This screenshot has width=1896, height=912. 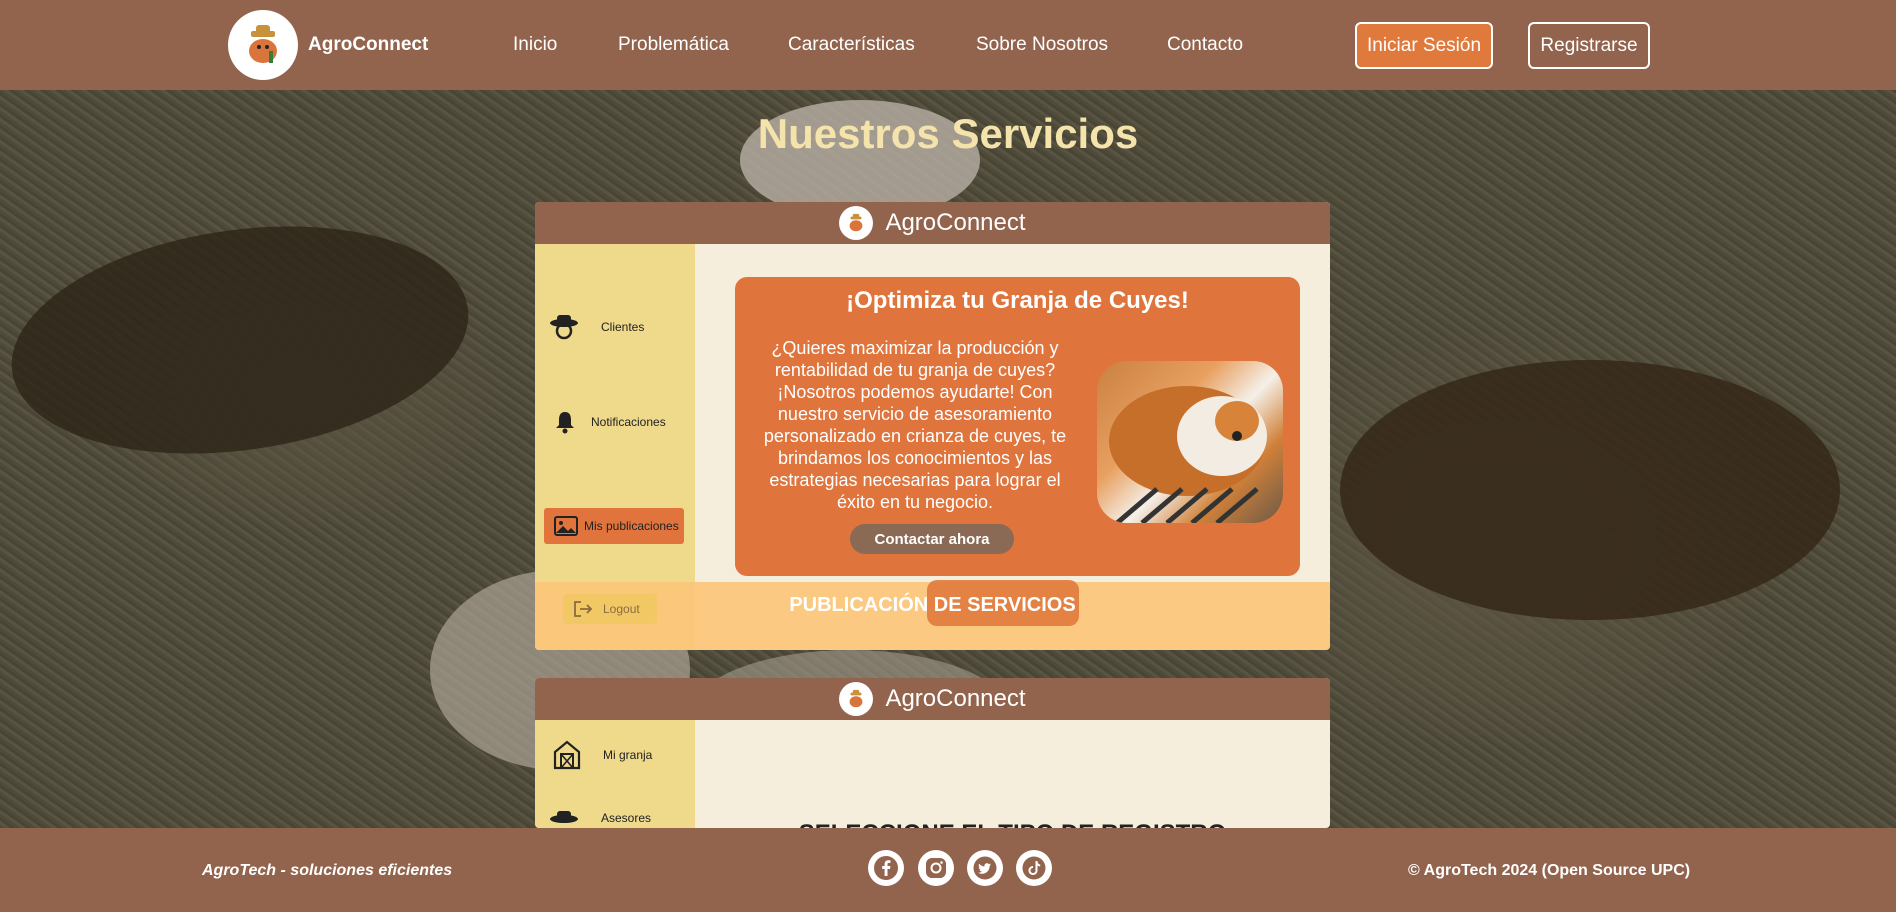 I want to click on instagram-icon, so click(x=936, y=868).